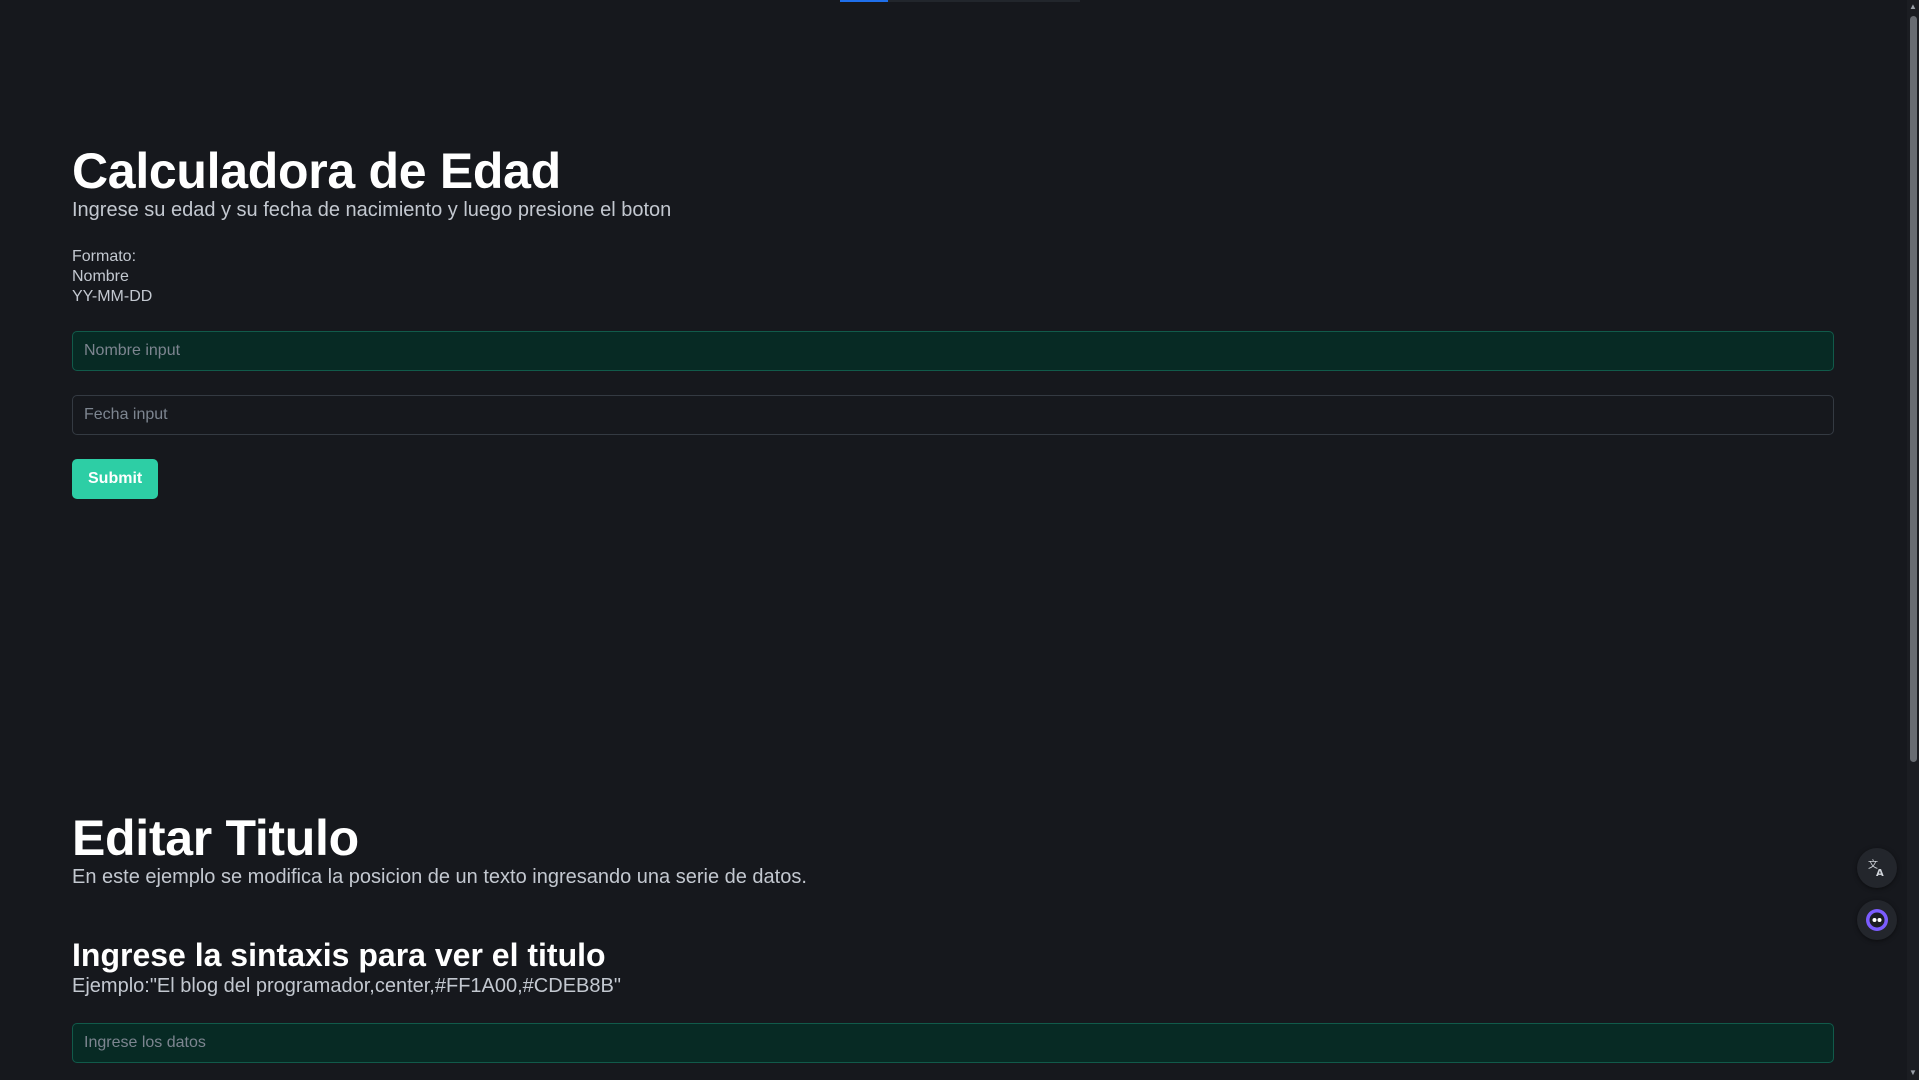 The width and height of the screenshot is (1919, 1080). I want to click on assistant-button, so click(1877, 920).